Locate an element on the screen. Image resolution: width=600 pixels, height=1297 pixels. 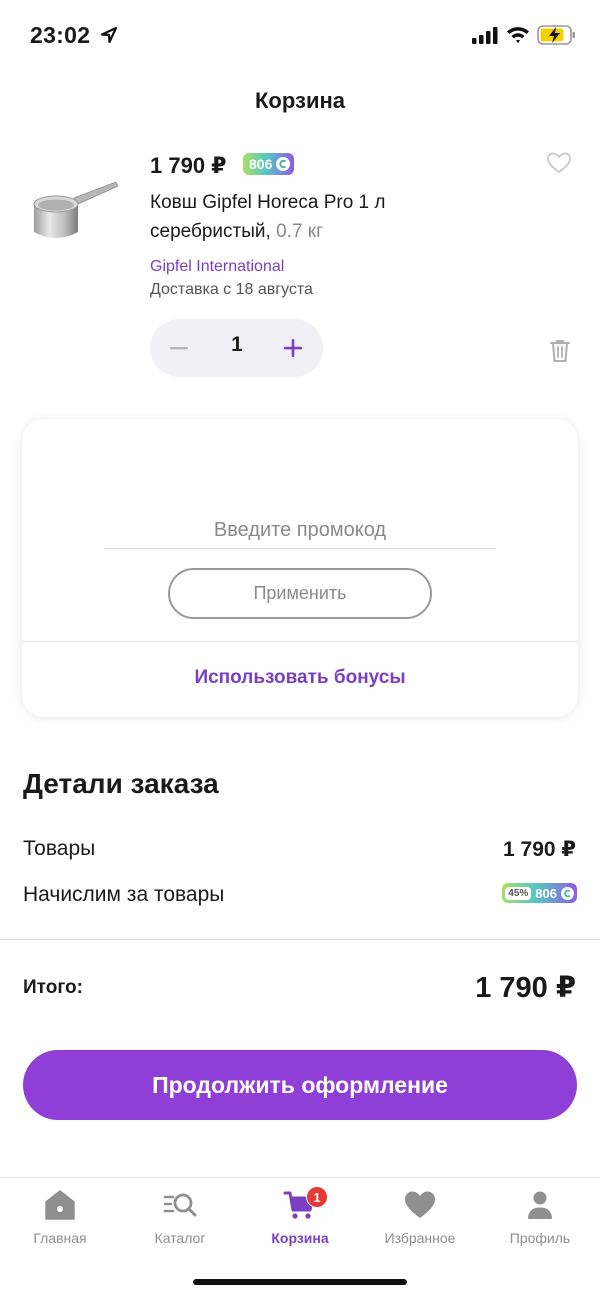
quantity-stepper: 1 is located at coordinates (236, 348).